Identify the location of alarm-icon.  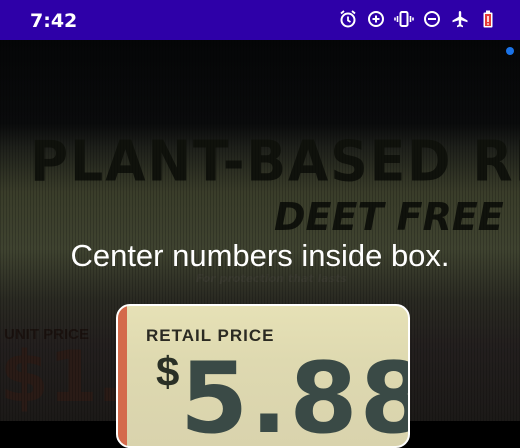
(348, 19).